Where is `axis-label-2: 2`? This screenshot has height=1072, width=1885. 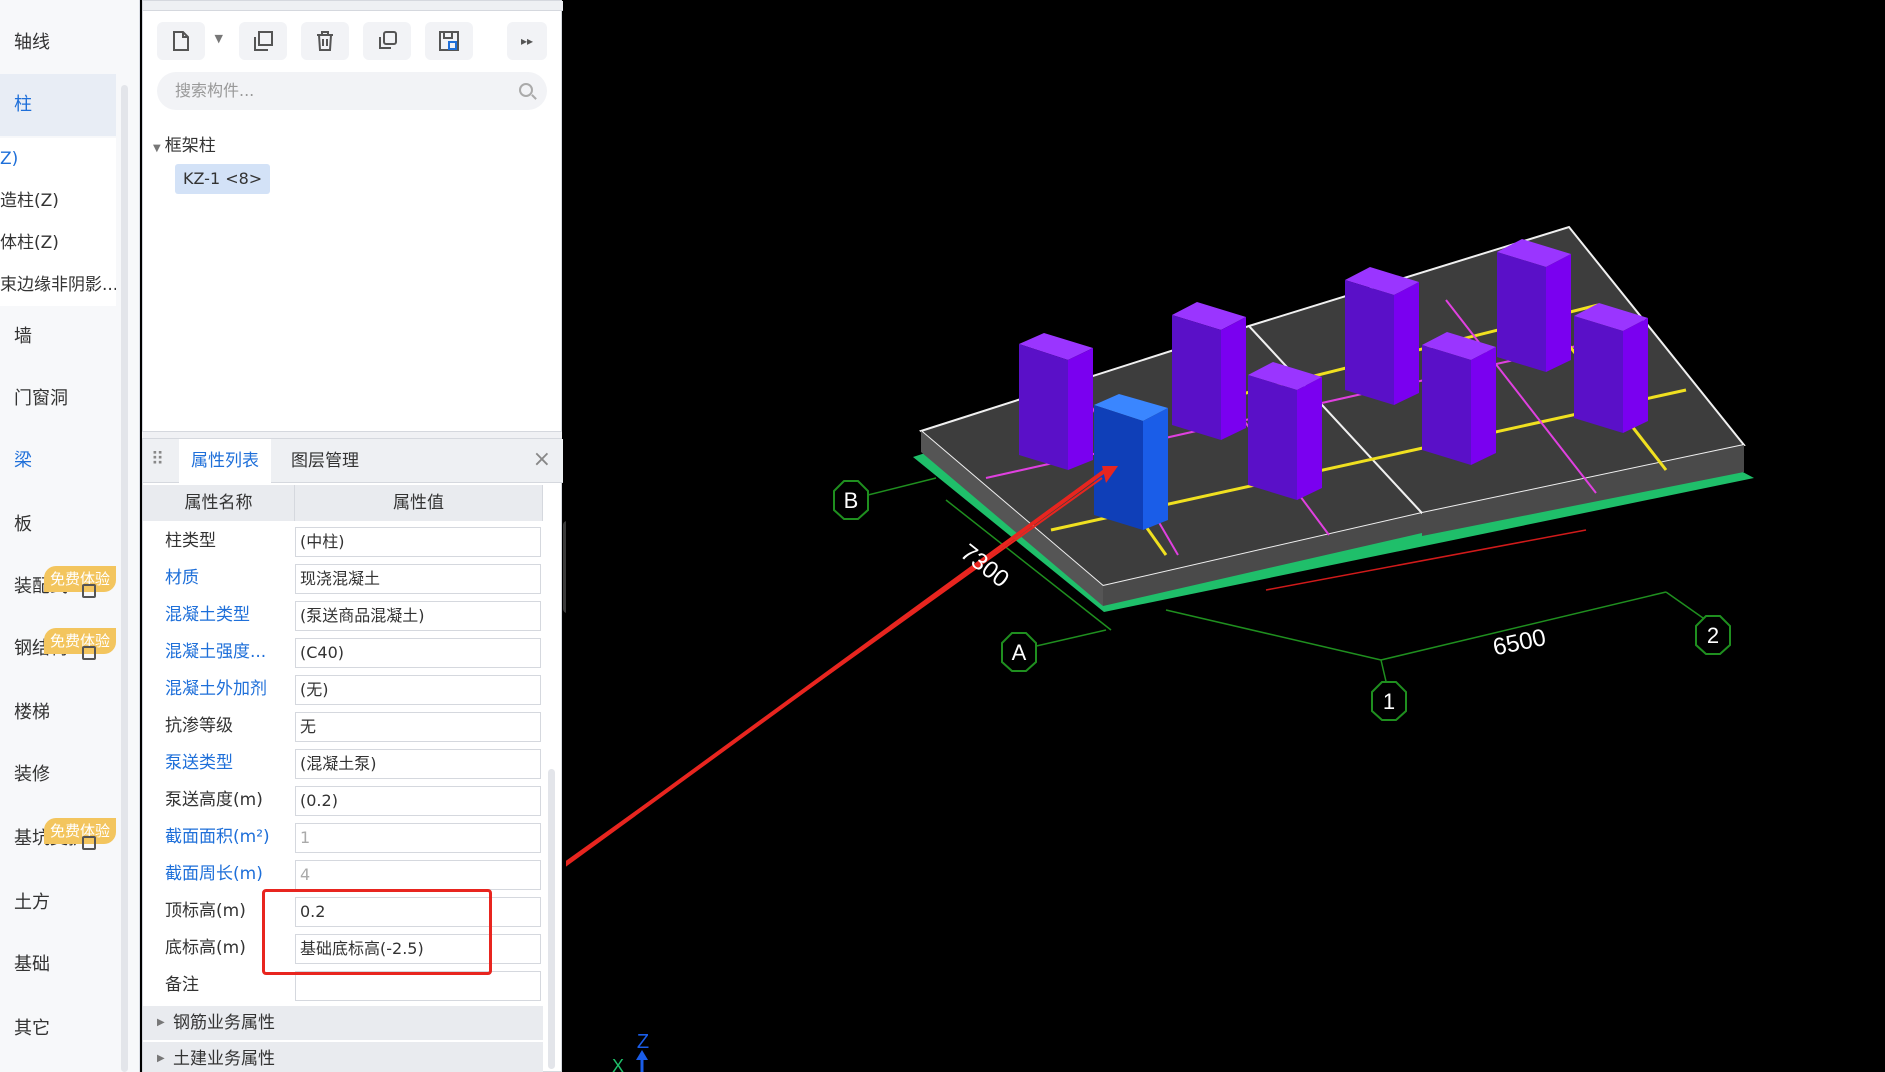 axis-label-2: 2 is located at coordinates (1713, 635).